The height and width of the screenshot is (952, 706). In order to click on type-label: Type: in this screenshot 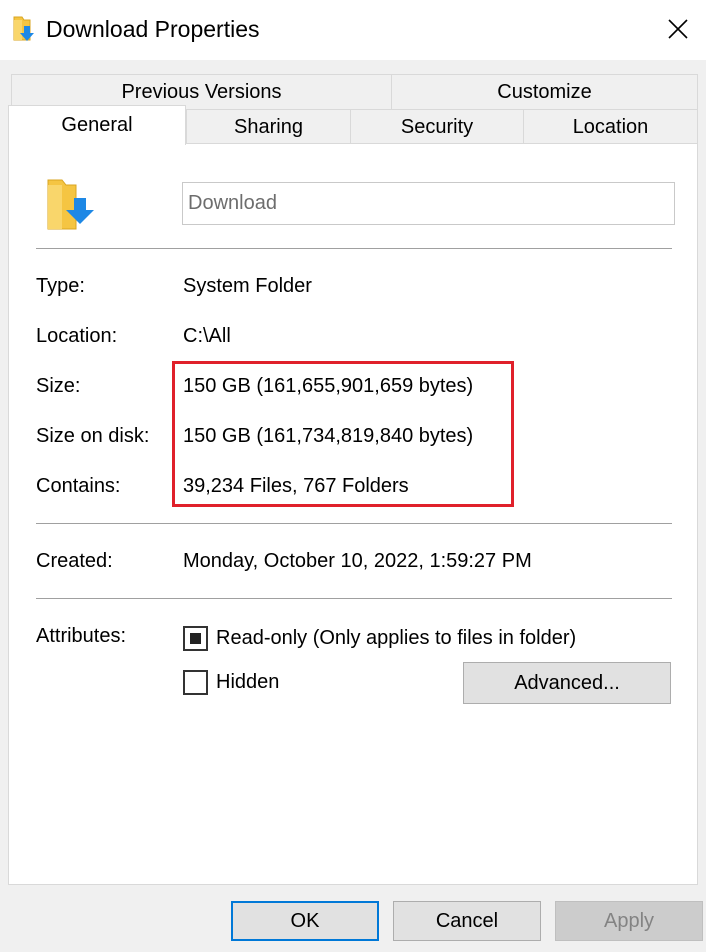, I will do `click(60, 286)`.